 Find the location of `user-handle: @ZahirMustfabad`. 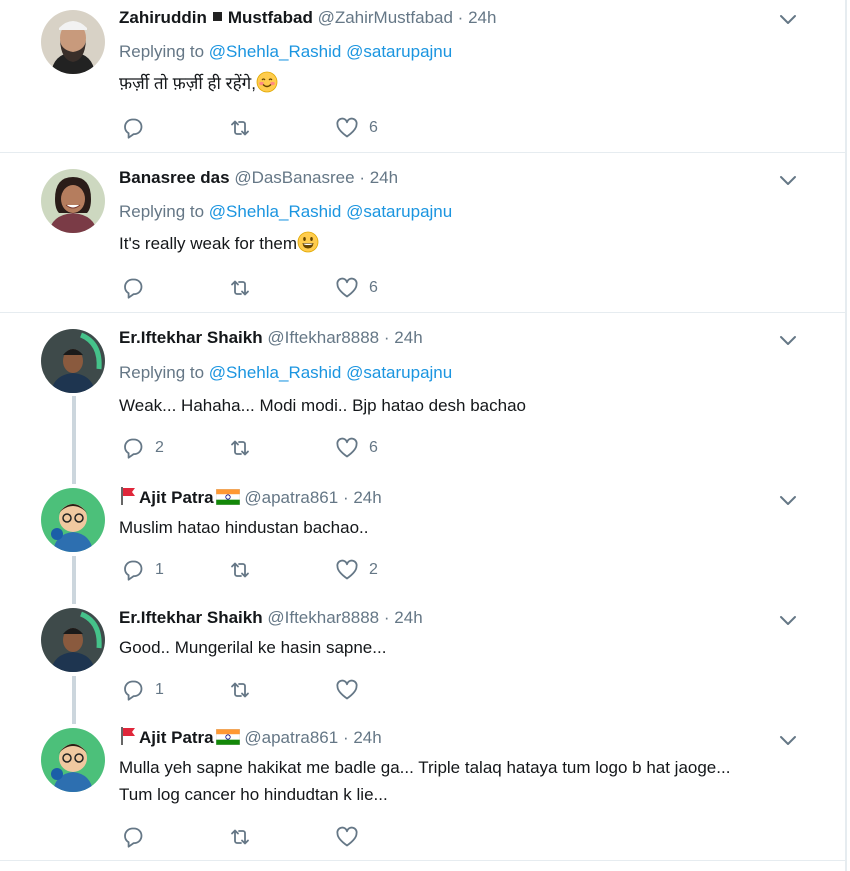

user-handle: @ZahirMustfabad is located at coordinates (385, 17).